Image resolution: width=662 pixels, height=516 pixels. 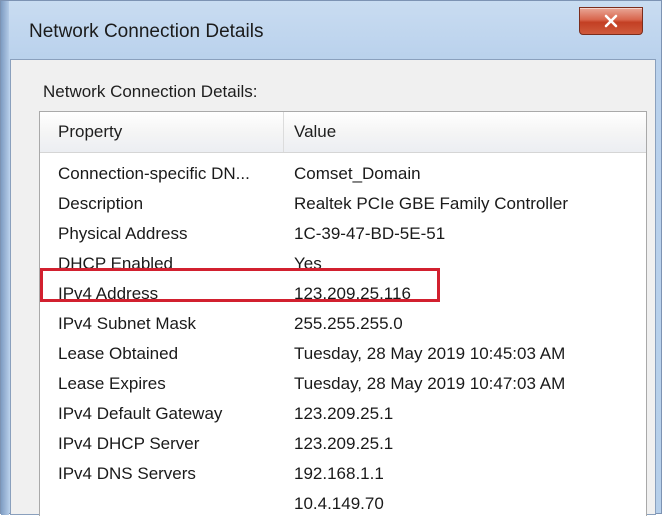 What do you see at coordinates (431, 203) in the screenshot?
I see `value-cell: Realtek PCIe GBE Family Controller` at bounding box center [431, 203].